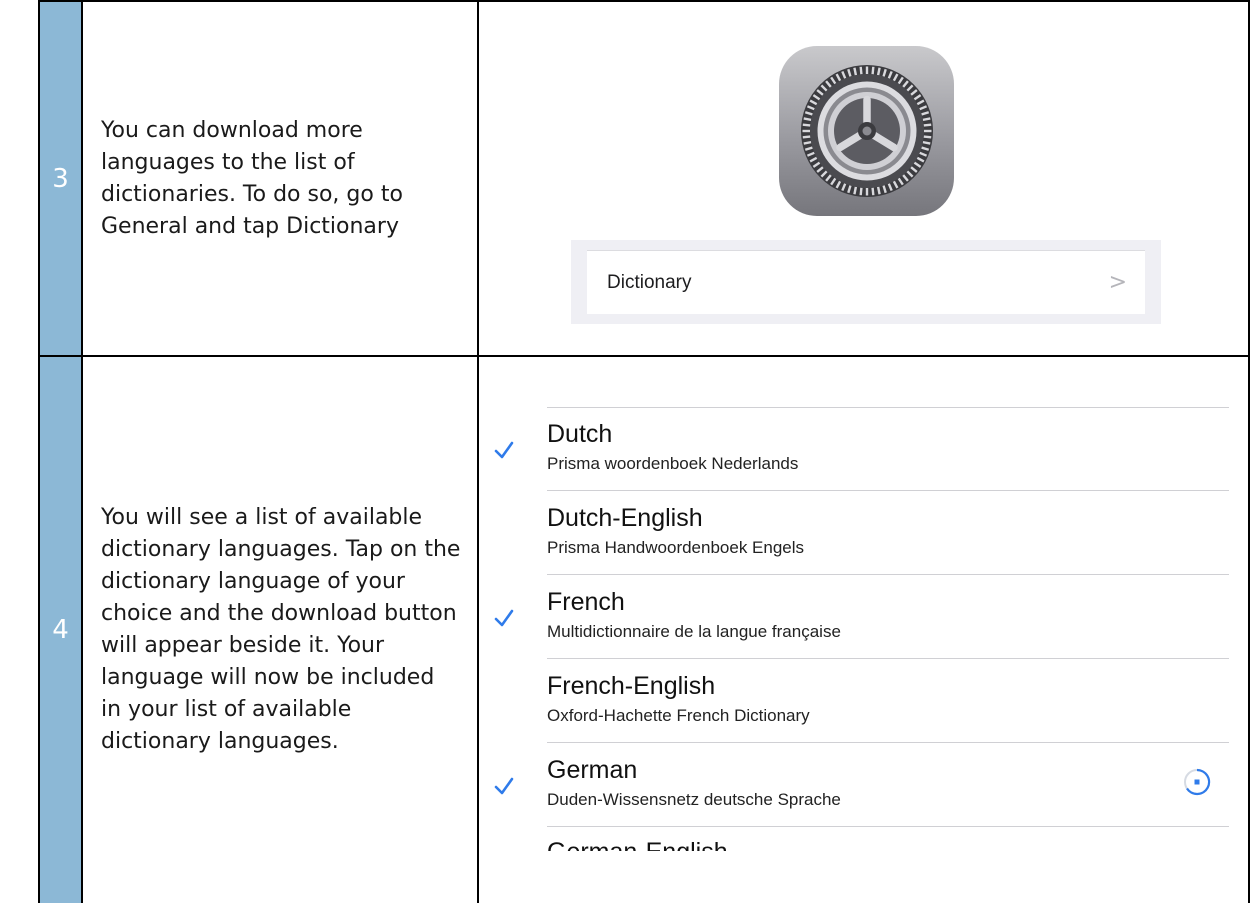 The width and height of the screenshot is (1250, 903). What do you see at coordinates (637, 844) in the screenshot?
I see `dictionary-title: German-English` at bounding box center [637, 844].